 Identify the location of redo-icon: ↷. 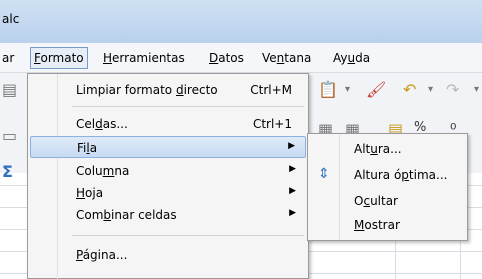
(452, 89).